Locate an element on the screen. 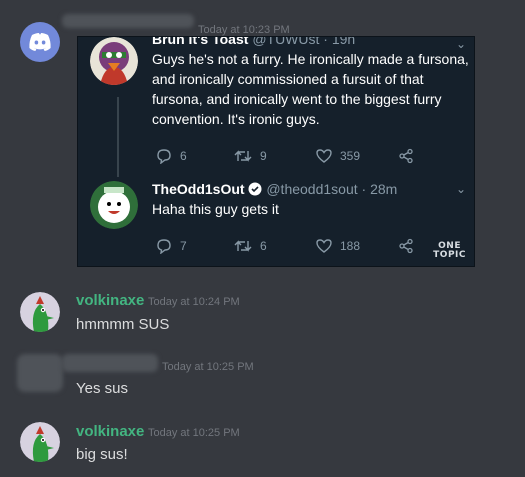  like-action: 359 is located at coordinates (338, 156).